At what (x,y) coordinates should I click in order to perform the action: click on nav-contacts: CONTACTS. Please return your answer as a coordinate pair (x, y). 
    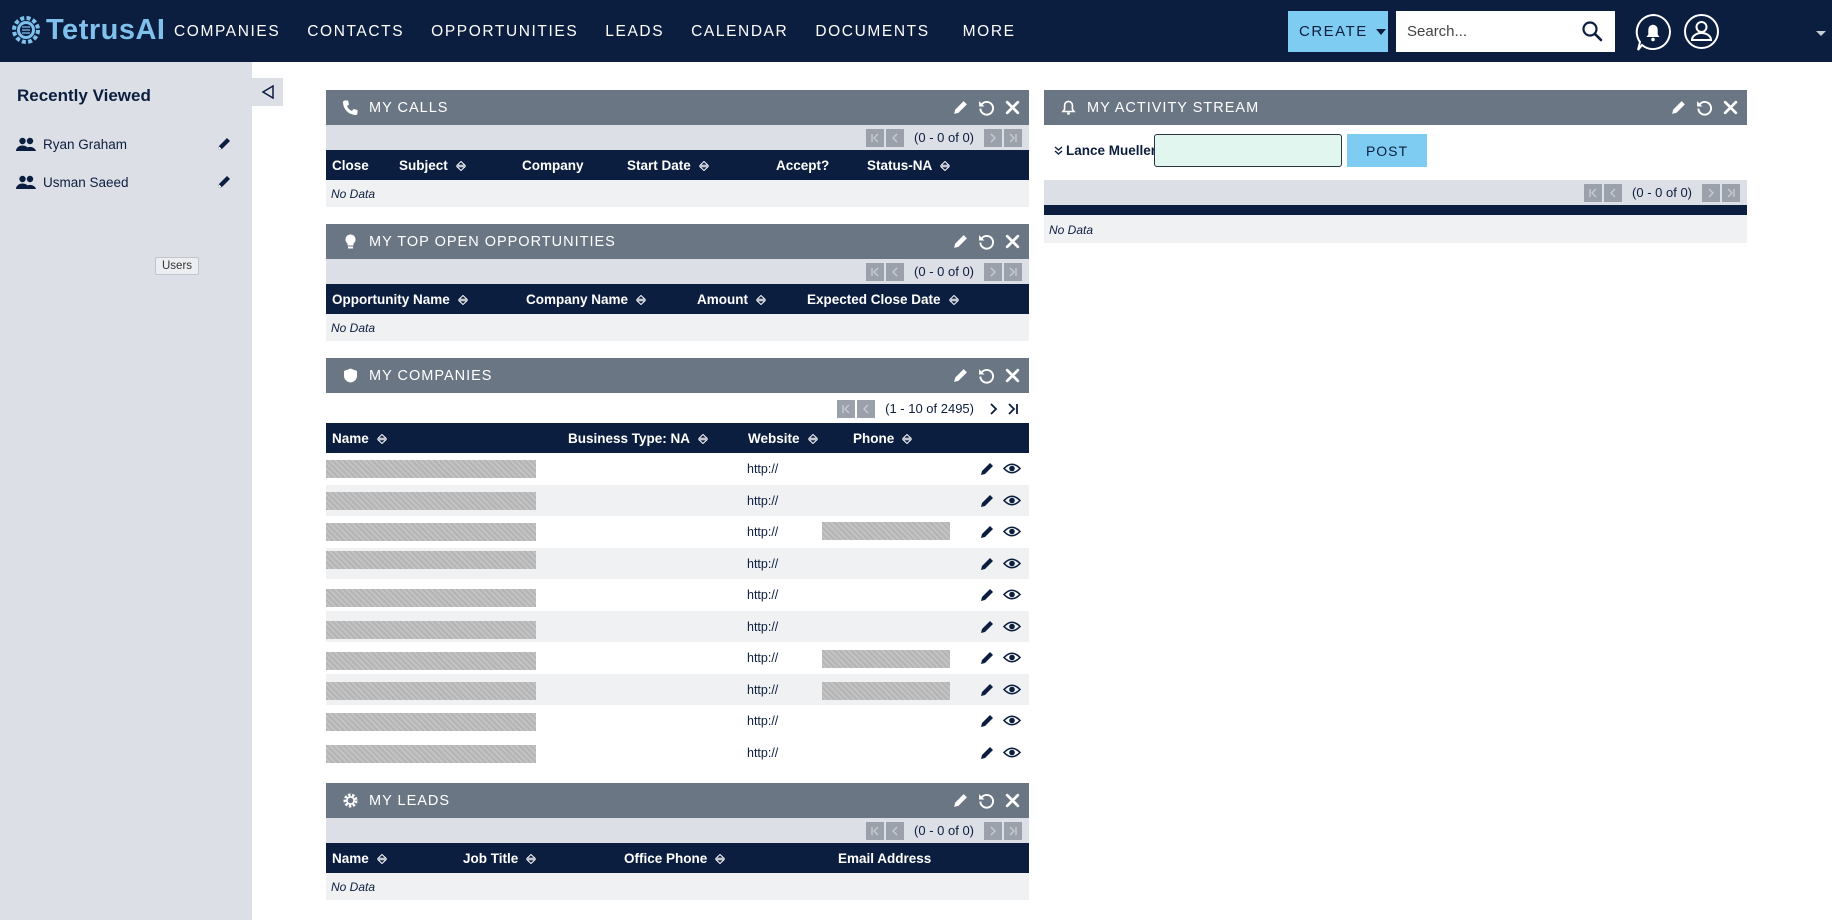
    Looking at the image, I should click on (355, 32).